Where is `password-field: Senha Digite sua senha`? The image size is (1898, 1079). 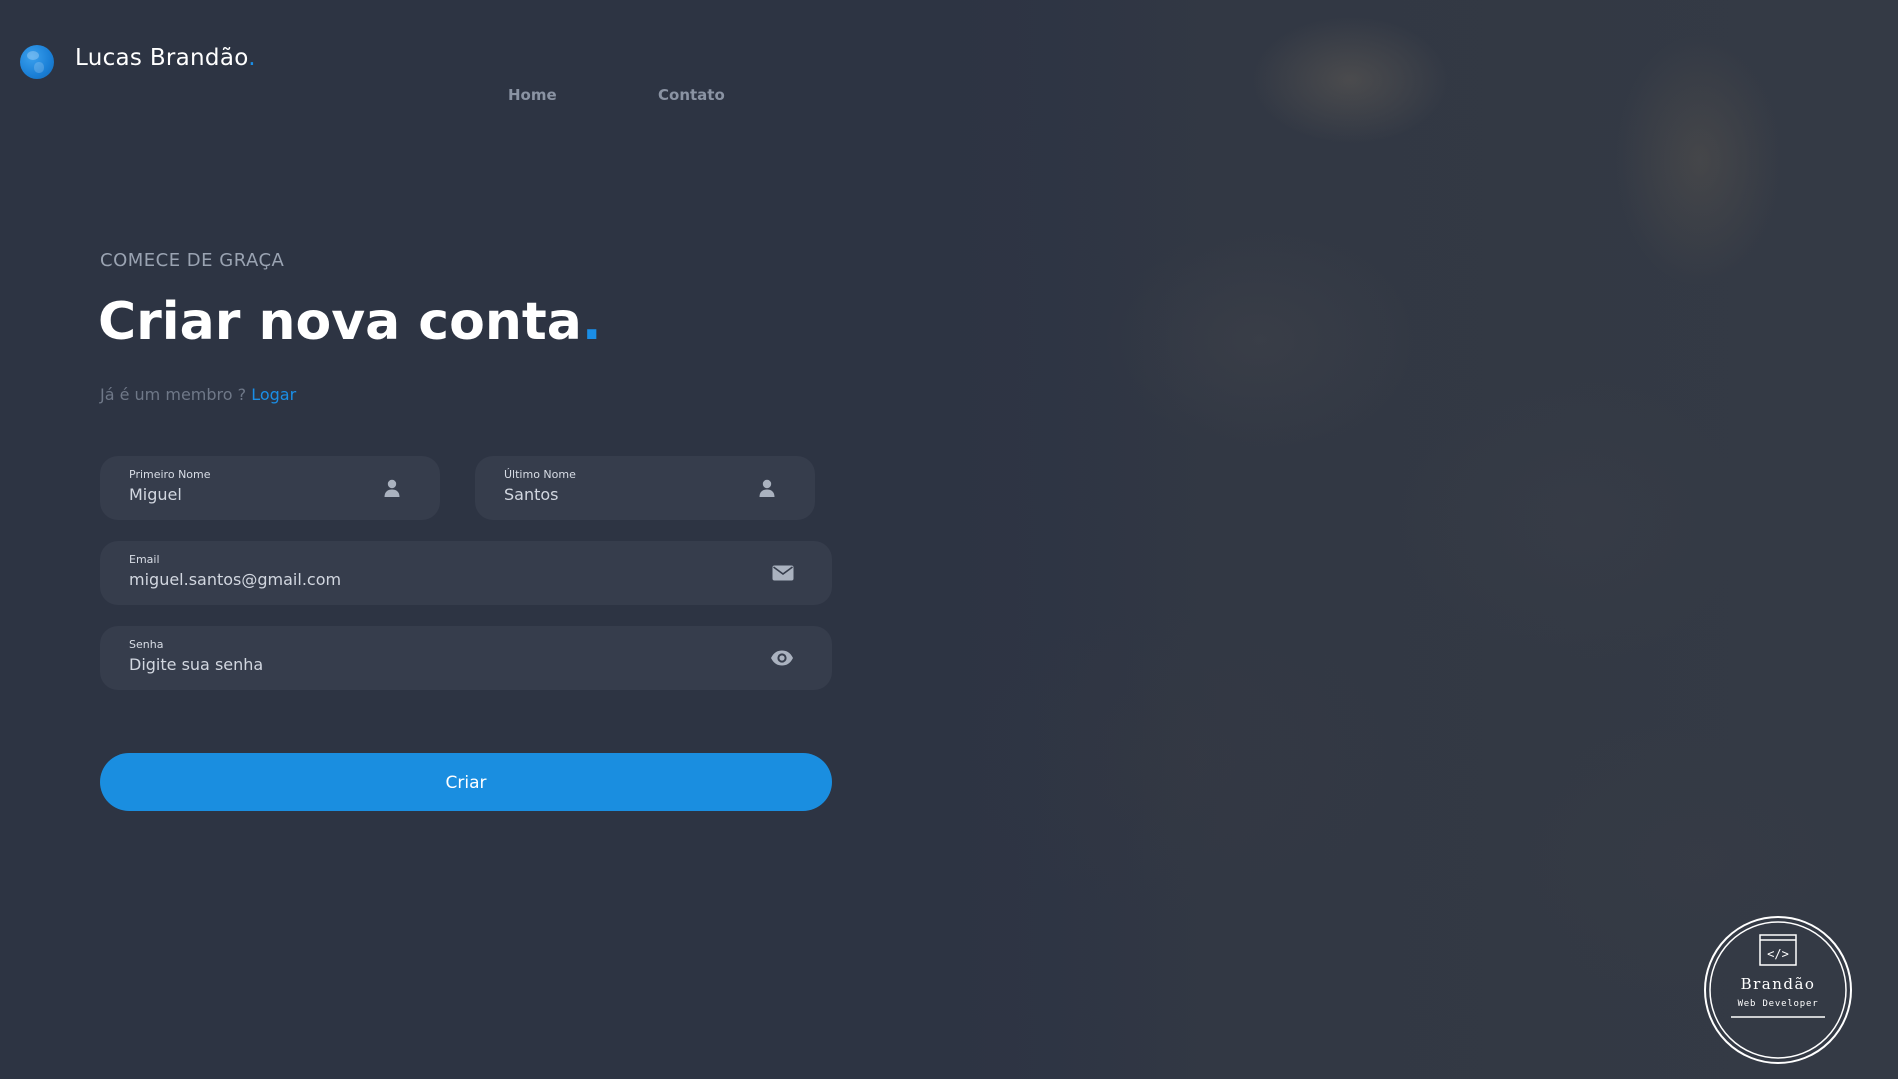 password-field: Senha Digite sua senha is located at coordinates (466, 658).